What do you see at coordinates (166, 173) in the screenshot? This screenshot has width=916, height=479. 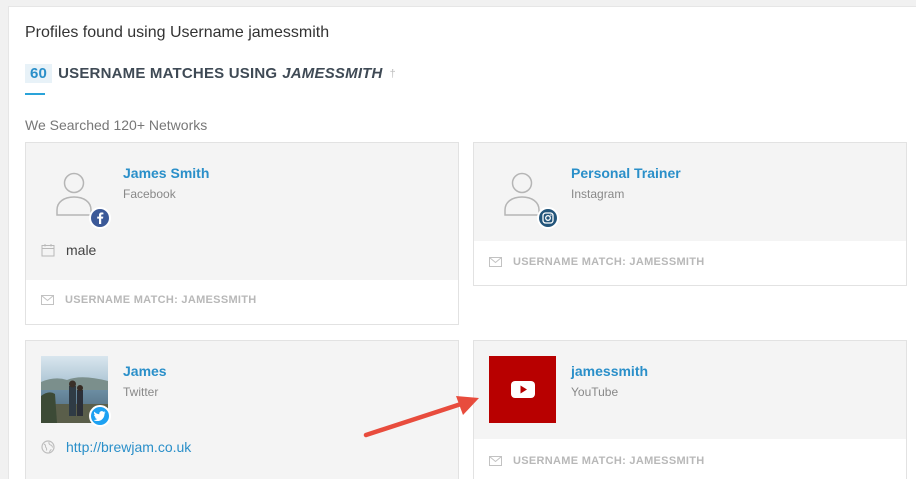 I see `profile-name: James Smith` at bounding box center [166, 173].